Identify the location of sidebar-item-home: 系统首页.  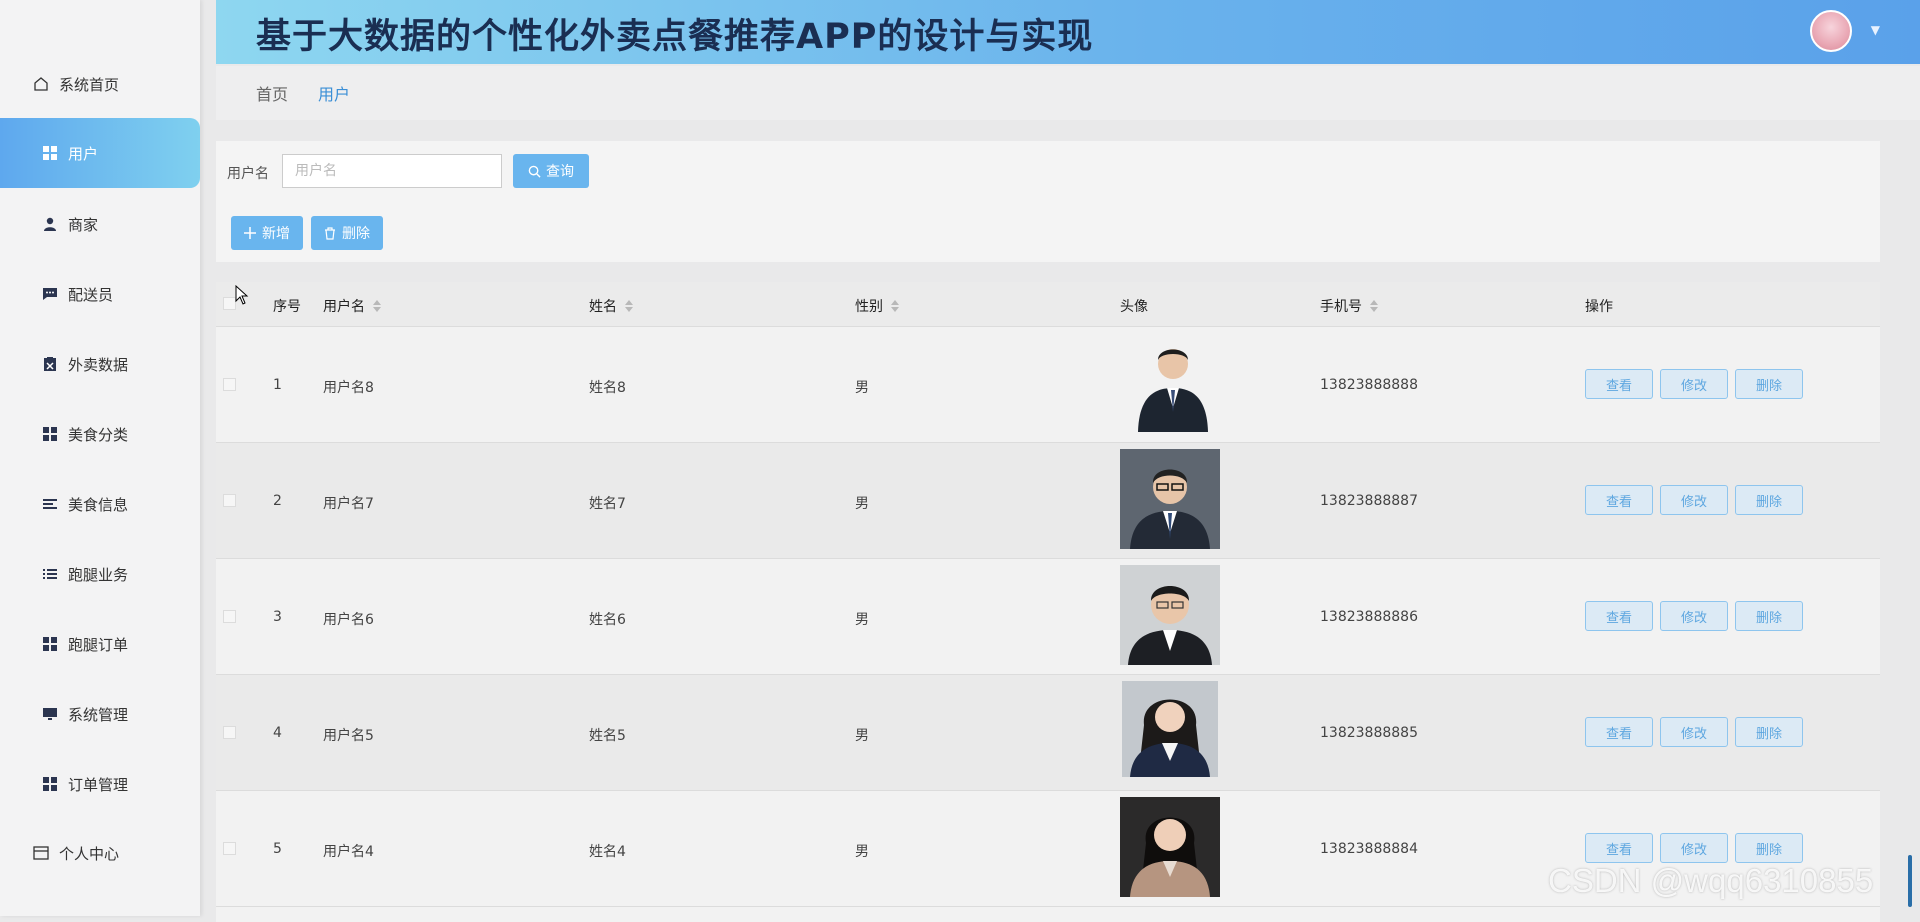
(100, 84).